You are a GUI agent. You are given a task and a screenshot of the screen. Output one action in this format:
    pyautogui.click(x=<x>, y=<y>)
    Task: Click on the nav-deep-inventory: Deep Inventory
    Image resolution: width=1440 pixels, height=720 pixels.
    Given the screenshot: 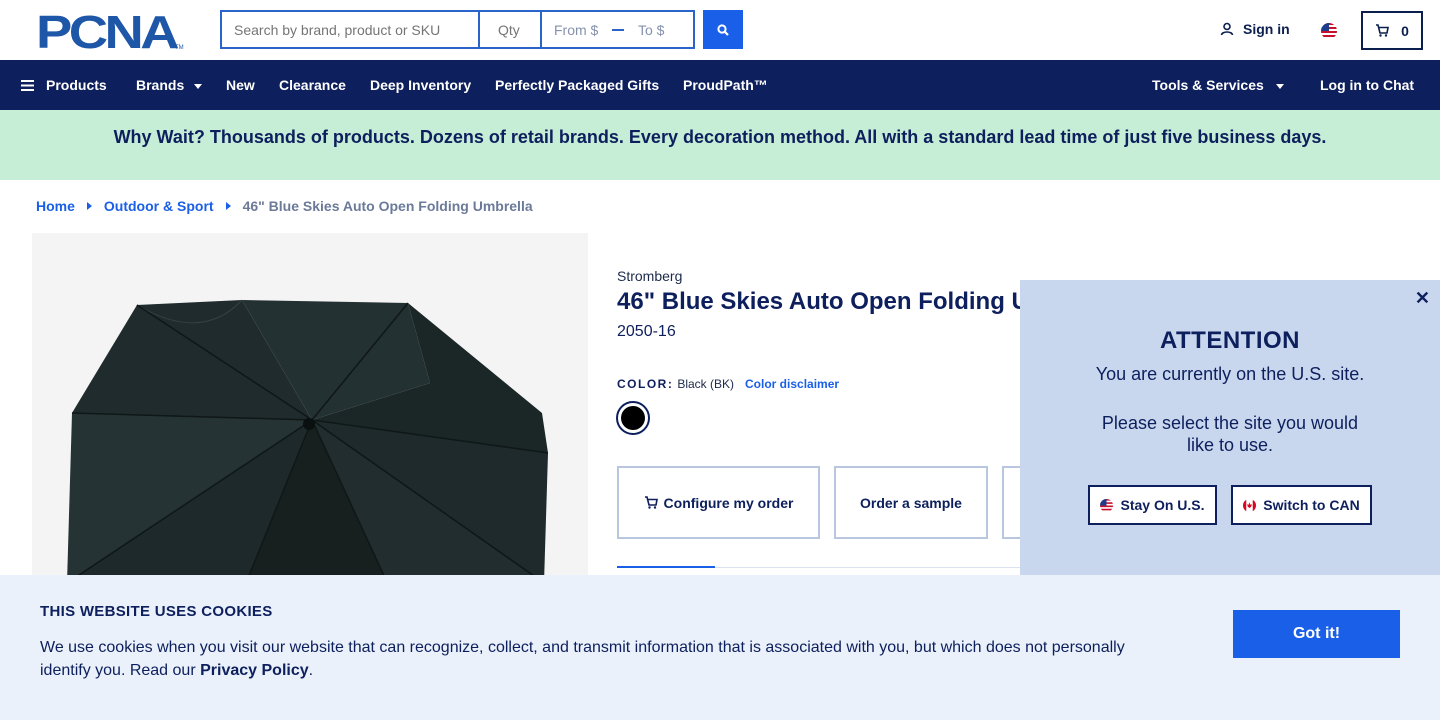 What is the action you would take?
    pyautogui.click(x=420, y=85)
    